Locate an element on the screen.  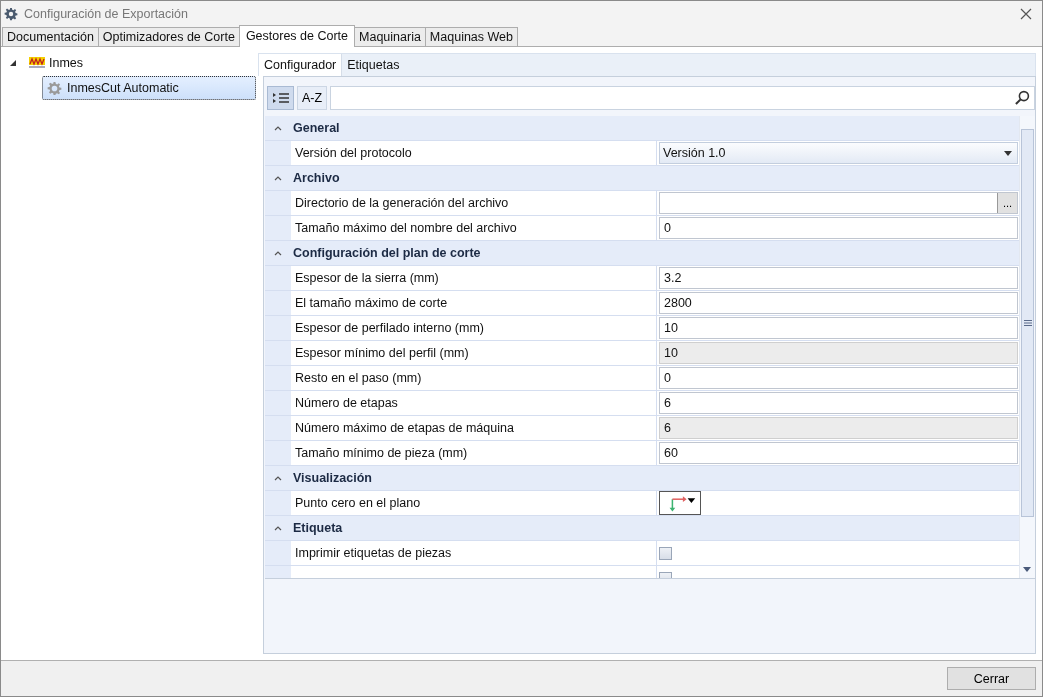
category-header: Archivo is located at coordinates (642, 178).